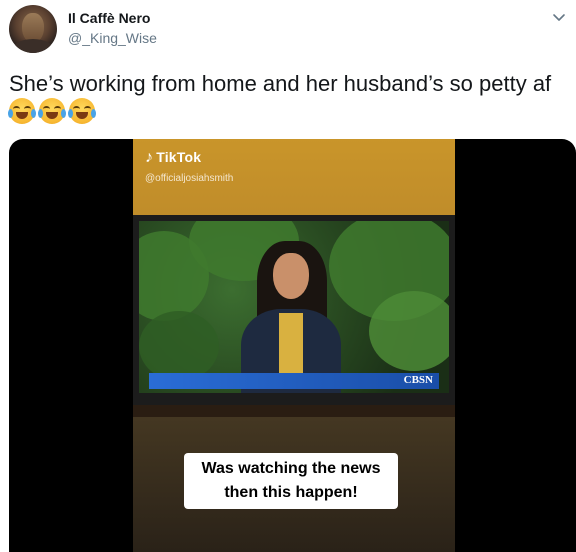  I want to click on channel-logo: CBSN, so click(418, 380).